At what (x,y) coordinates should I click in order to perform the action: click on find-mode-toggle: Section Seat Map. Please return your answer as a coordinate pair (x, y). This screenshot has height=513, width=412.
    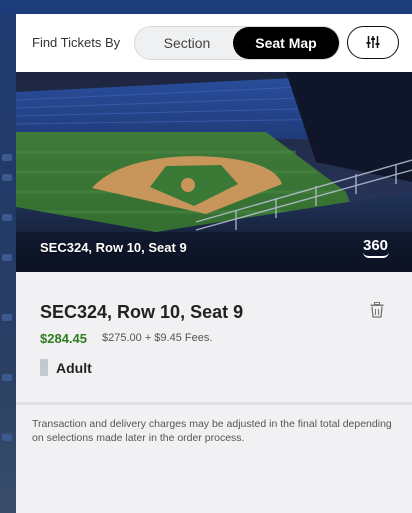
    Looking at the image, I should click on (237, 43).